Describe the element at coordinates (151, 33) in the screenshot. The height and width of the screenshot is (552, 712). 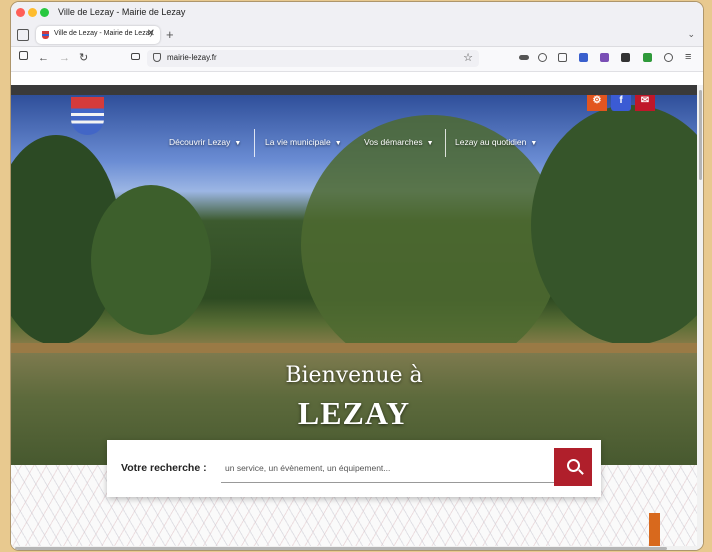
I see `tab-close-icon: ✕` at that location.